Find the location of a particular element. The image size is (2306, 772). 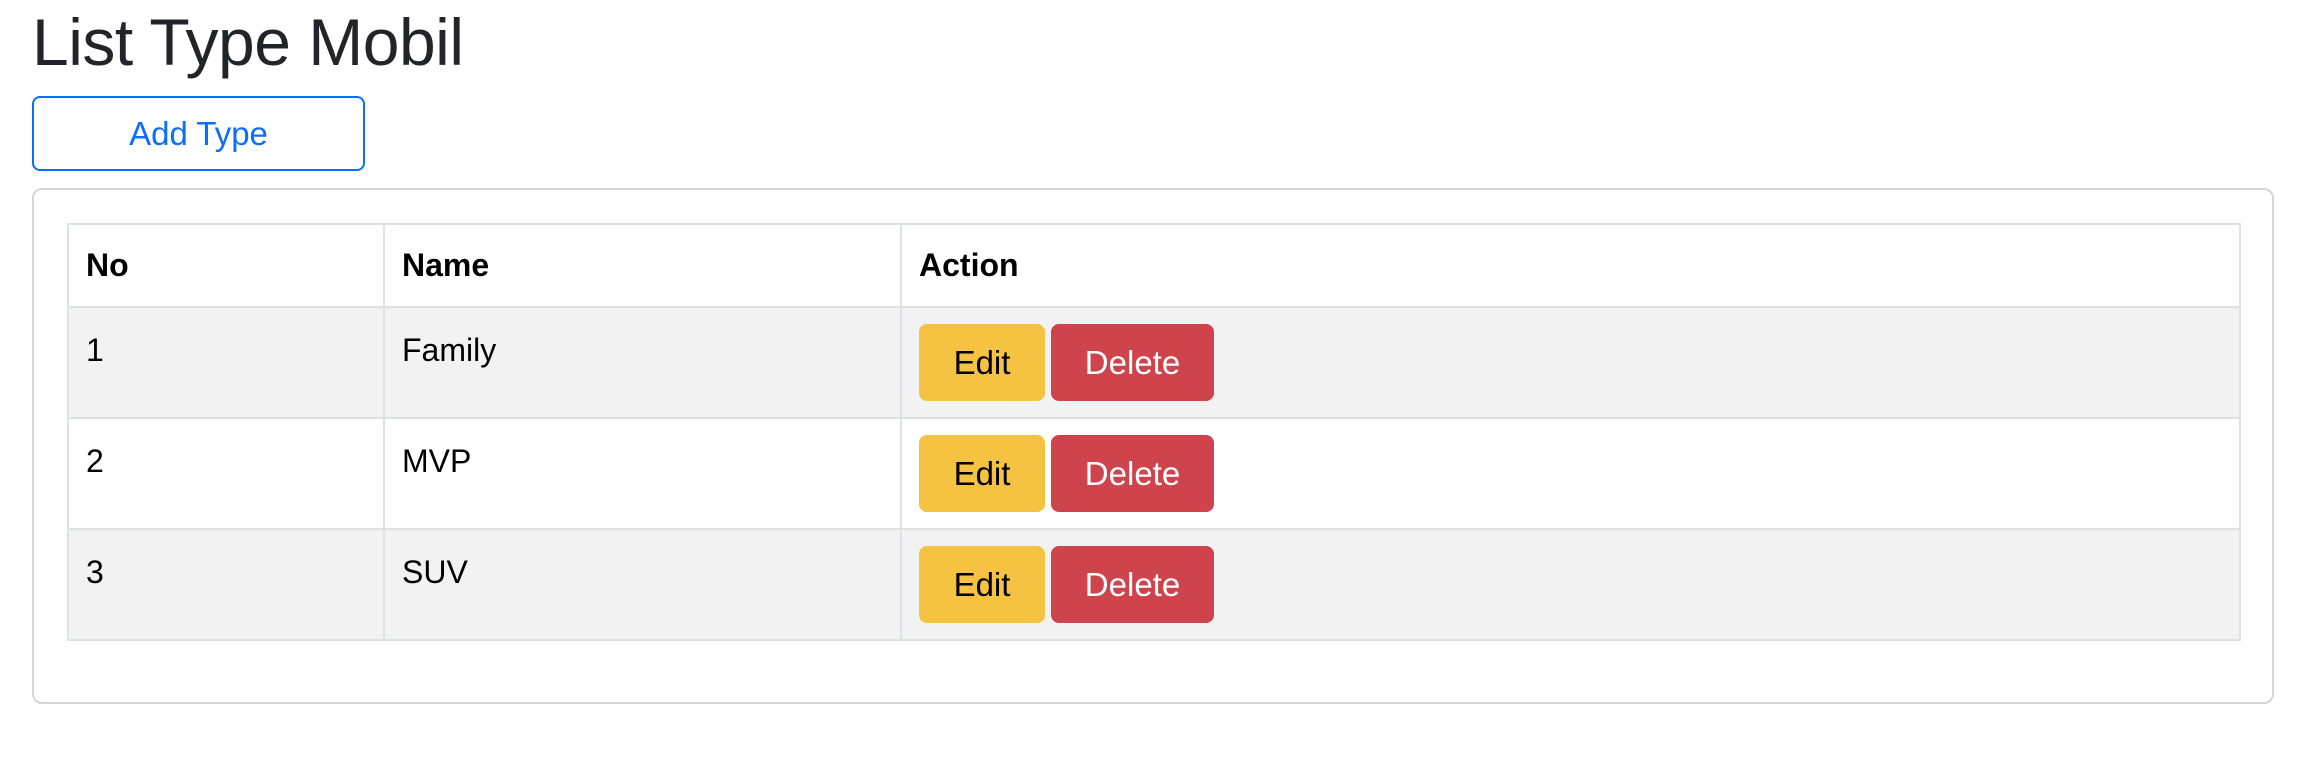

table-row: 2 MVP Edit Delete is located at coordinates (1154, 473).